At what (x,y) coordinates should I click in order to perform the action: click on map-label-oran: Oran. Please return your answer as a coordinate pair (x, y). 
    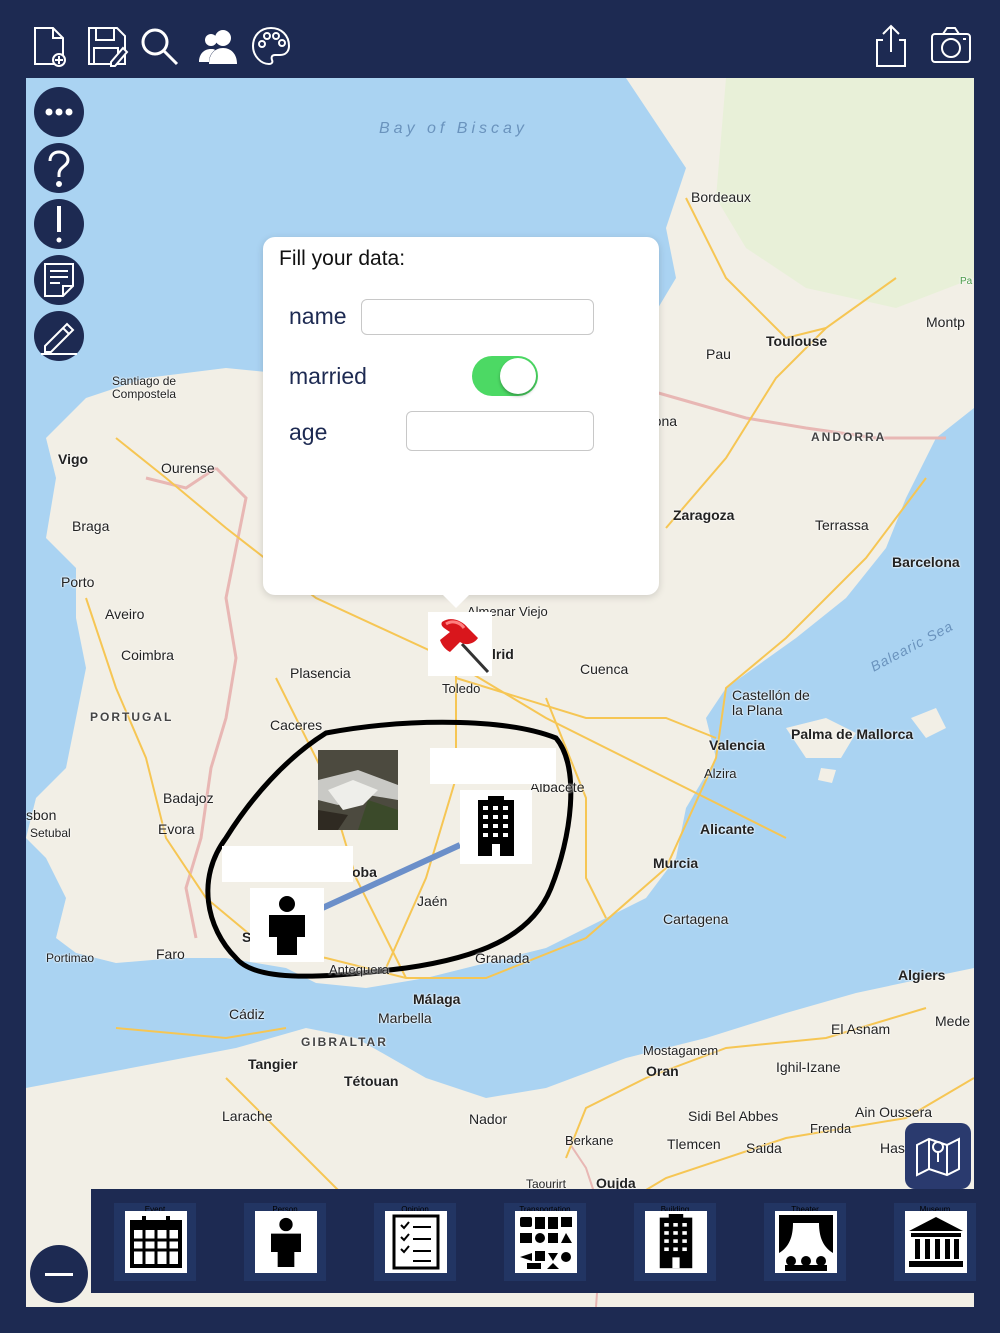
    Looking at the image, I should click on (662, 1071).